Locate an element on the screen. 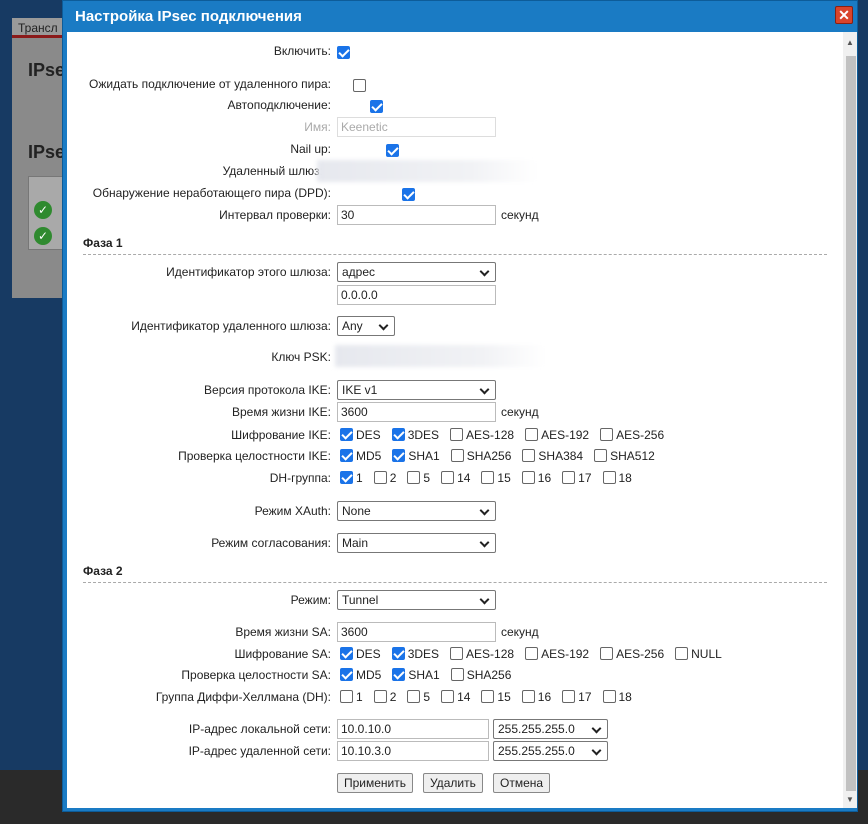 This screenshot has width=868, height=824. cancel-button: Отмена is located at coordinates (522, 783).